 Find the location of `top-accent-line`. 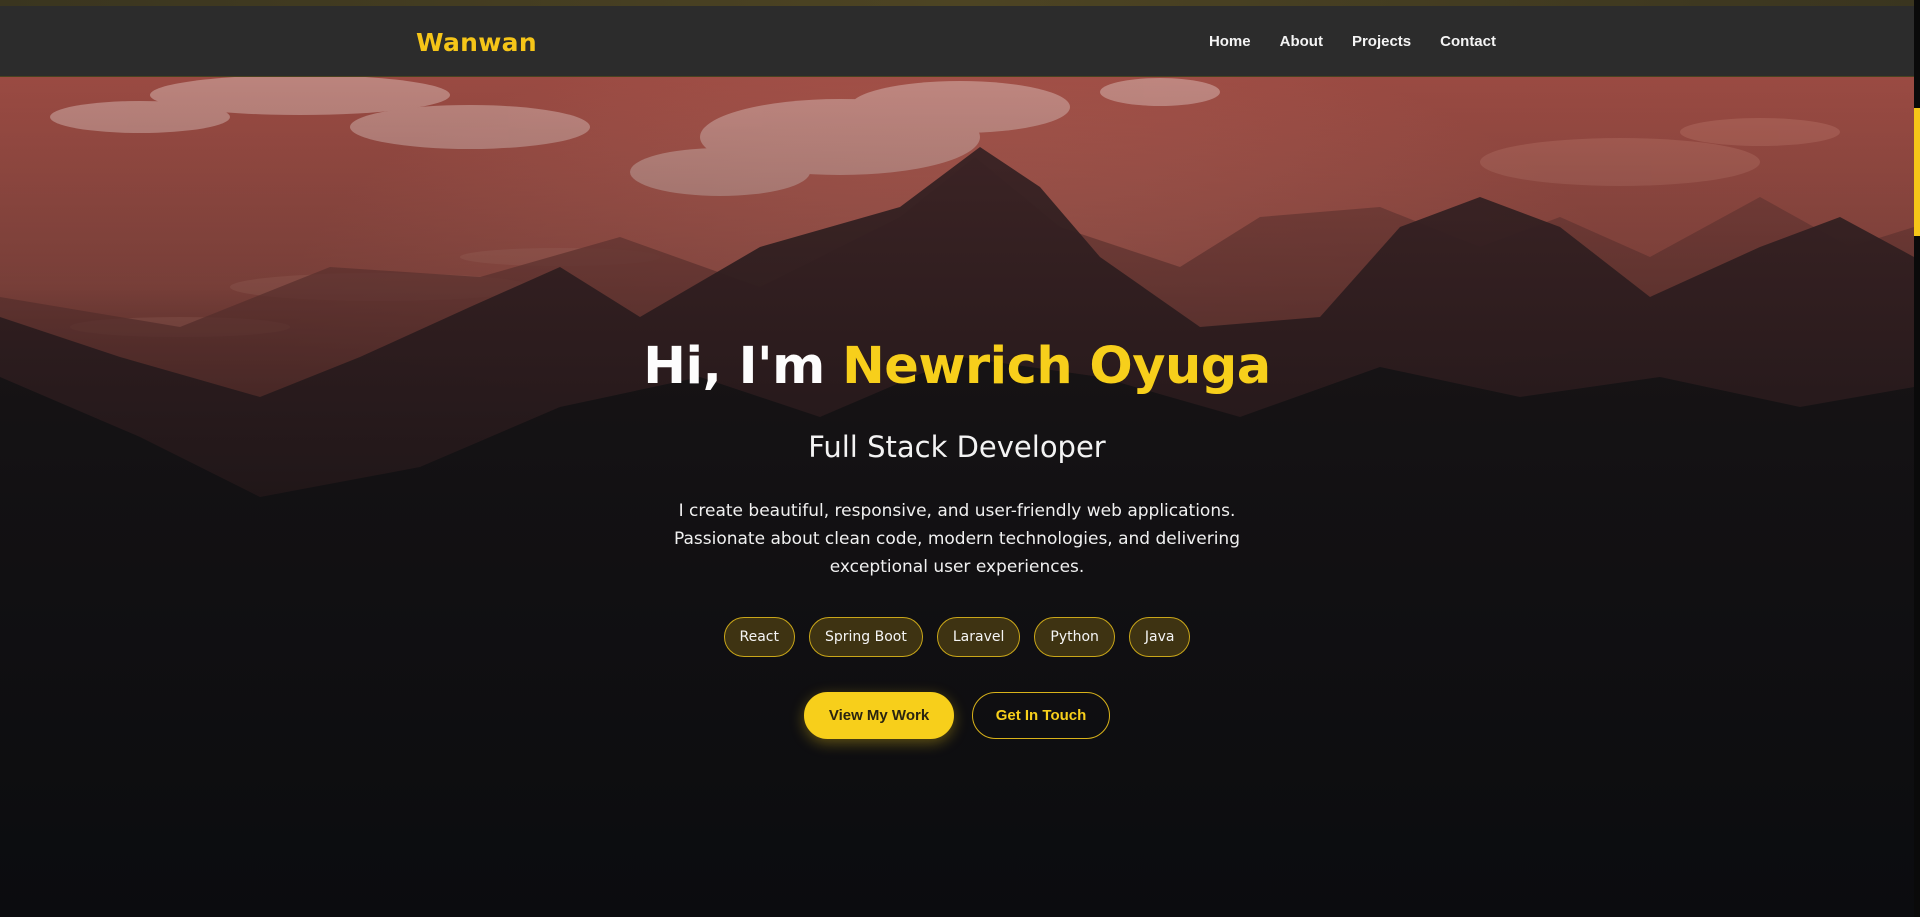

top-accent-line is located at coordinates (960, 3).